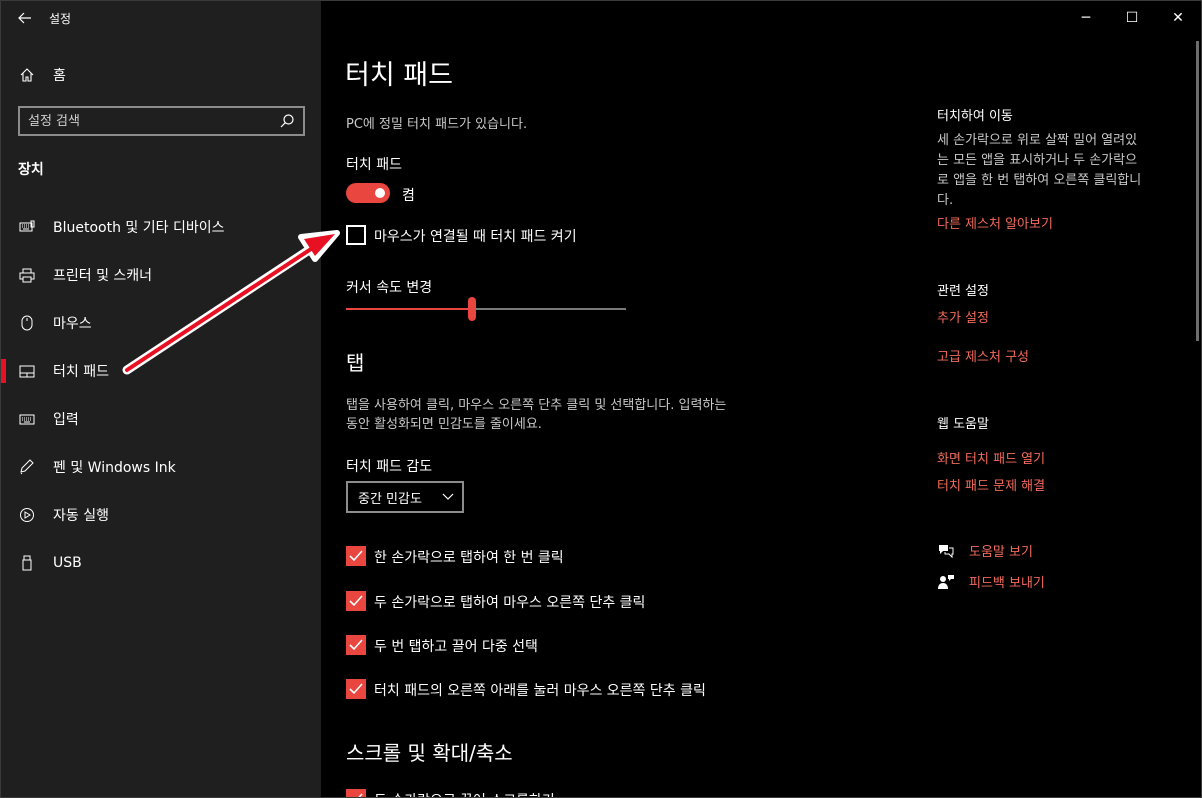  What do you see at coordinates (448, 496) in the screenshot?
I see `chevron-down-icon` at bounding box center [448, 496].